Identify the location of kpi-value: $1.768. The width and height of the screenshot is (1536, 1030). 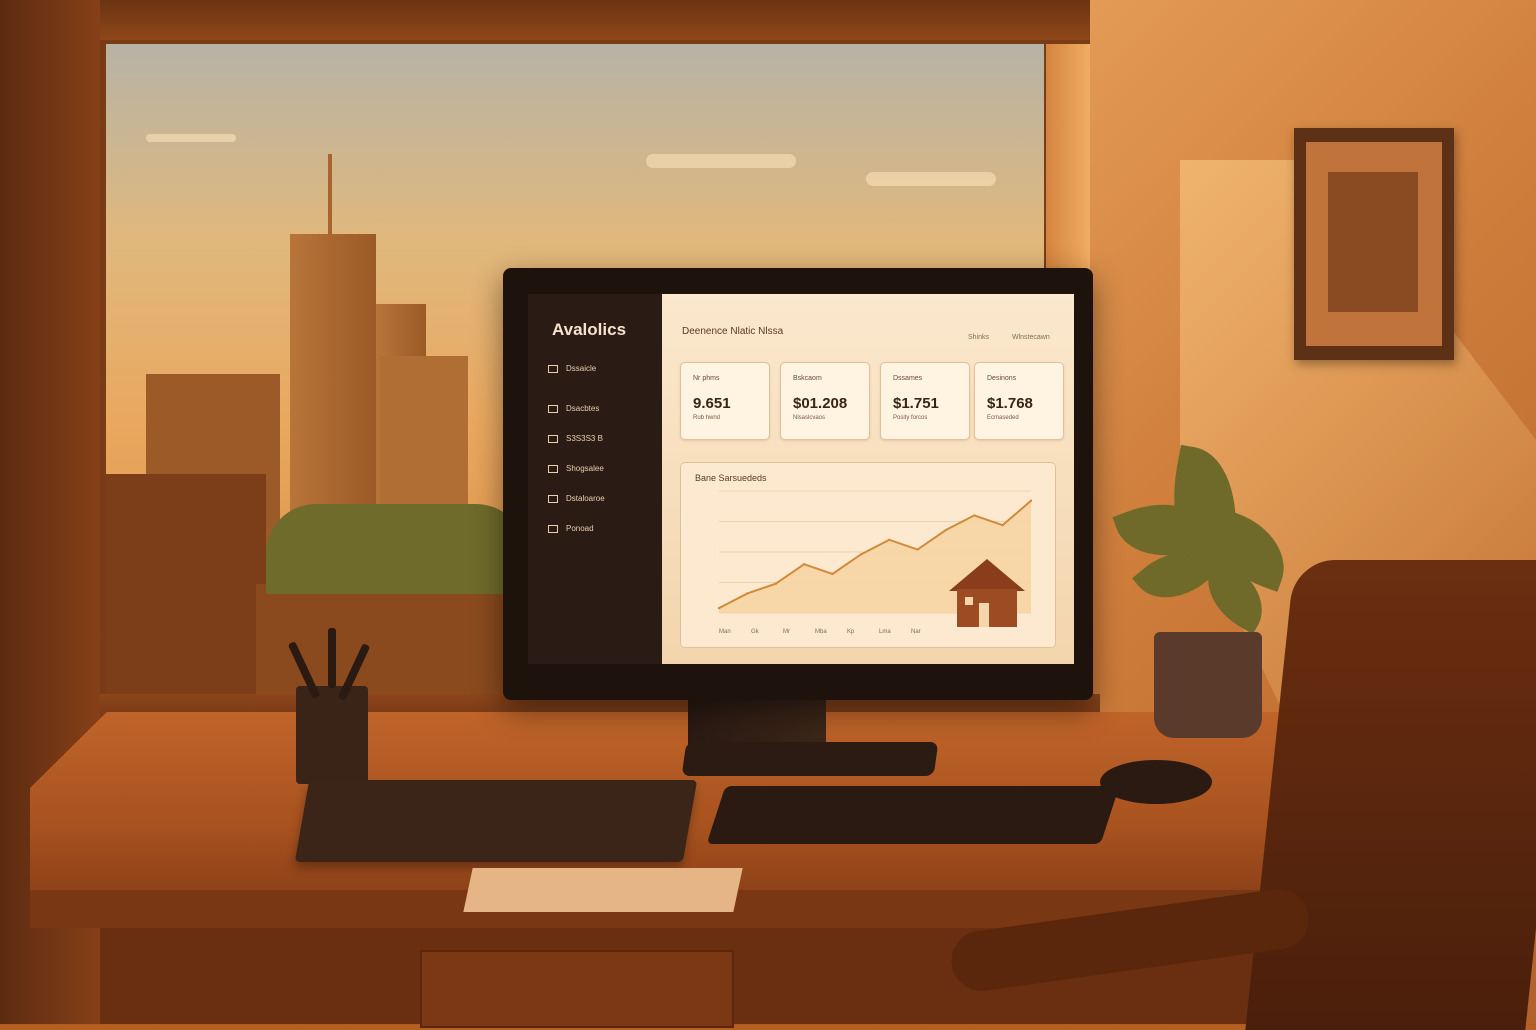
(1010, 403).